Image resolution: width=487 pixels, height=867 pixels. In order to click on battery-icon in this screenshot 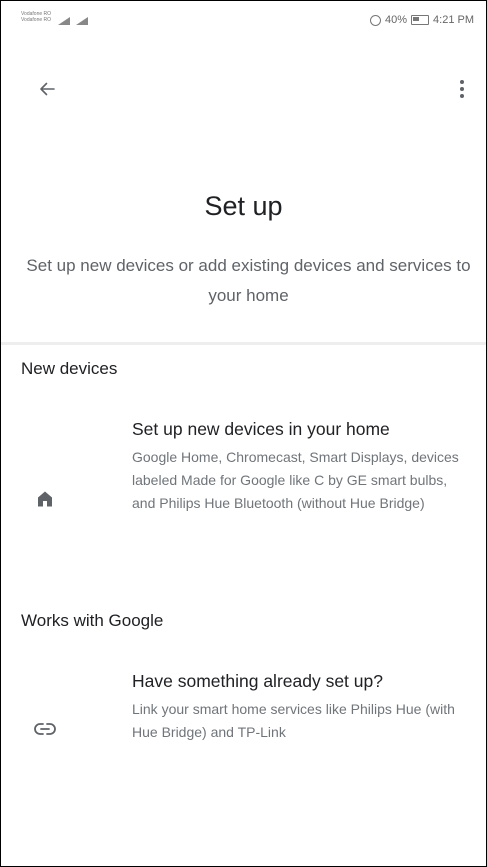, I will do `click(420, 20)`.